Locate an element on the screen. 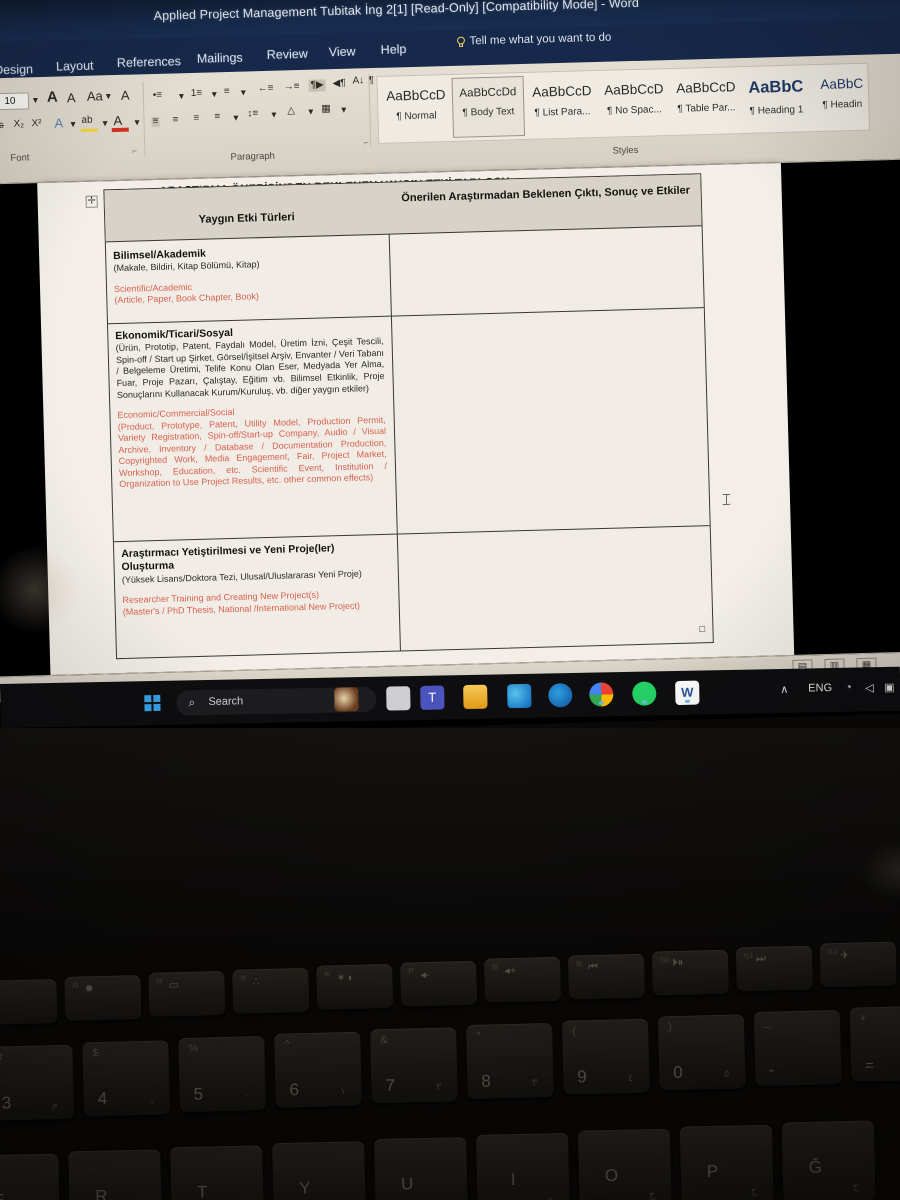 The height and width of the screenshot is (1200, 900). shading-dropdown-icon: ▾ is located at coordinates (310, 112).